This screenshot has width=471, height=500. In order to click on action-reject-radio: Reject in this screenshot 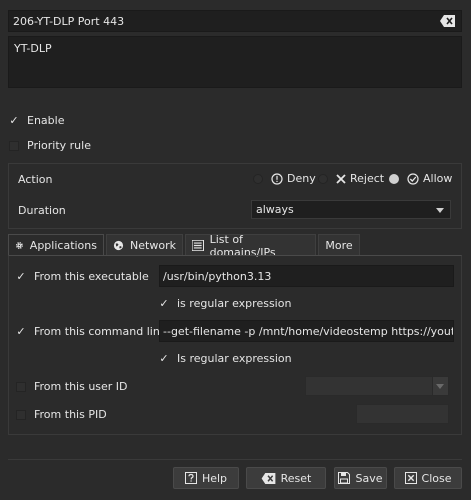, I will do `click(351, 178)`.